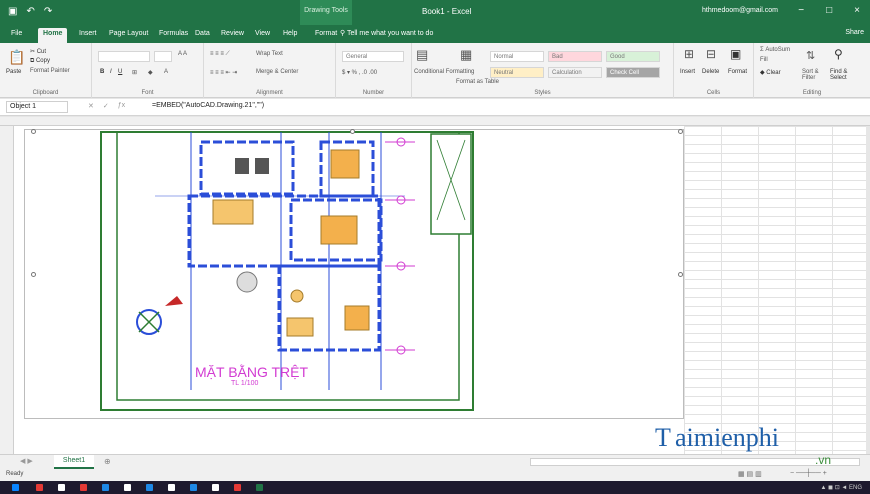  Describe the element at coordinates (713, 93) in the screenshot. I see `cells-label: Cells` at that location.